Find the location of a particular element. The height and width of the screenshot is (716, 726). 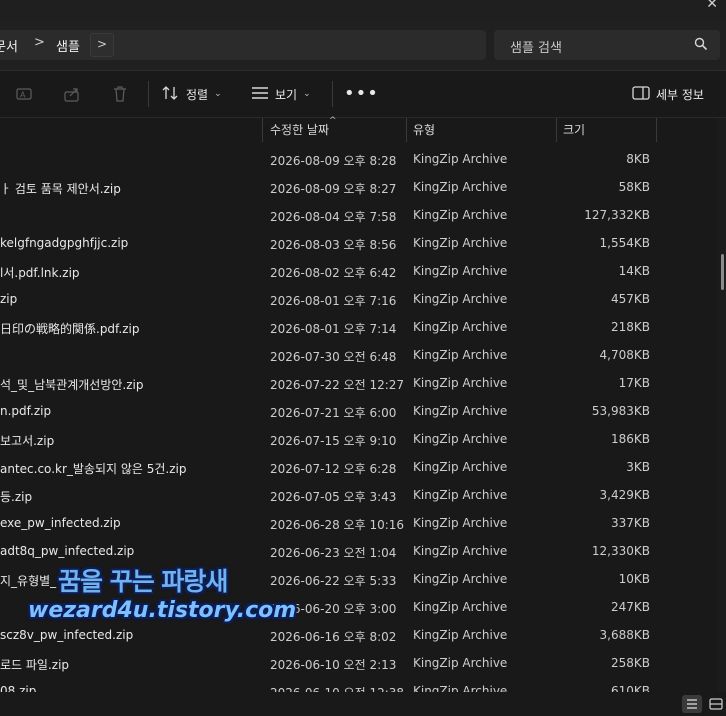

file-name: antec.co.kr_발송되지 않은 5건.zip is located at coordinates (93, 468).